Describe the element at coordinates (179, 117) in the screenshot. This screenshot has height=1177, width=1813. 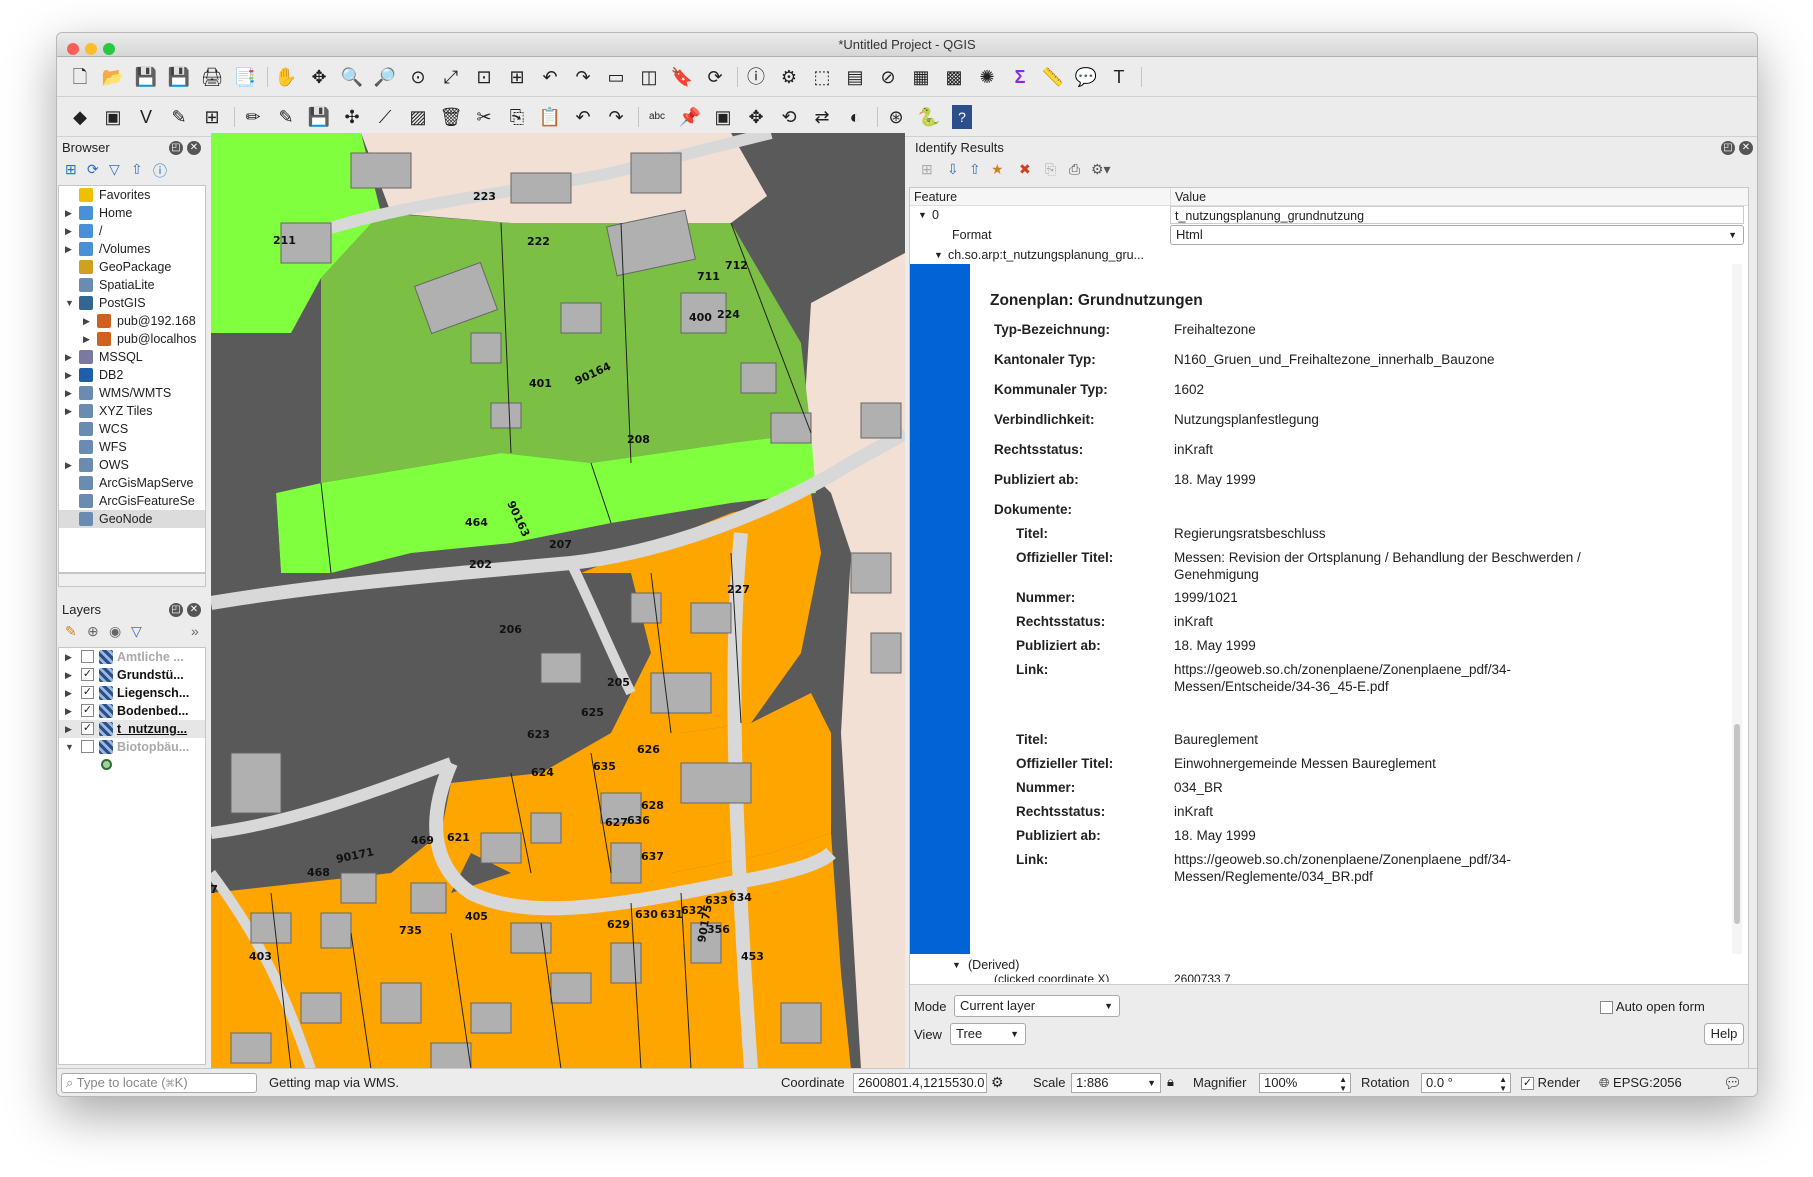
I see `digitize-icon: ✎` at that location.